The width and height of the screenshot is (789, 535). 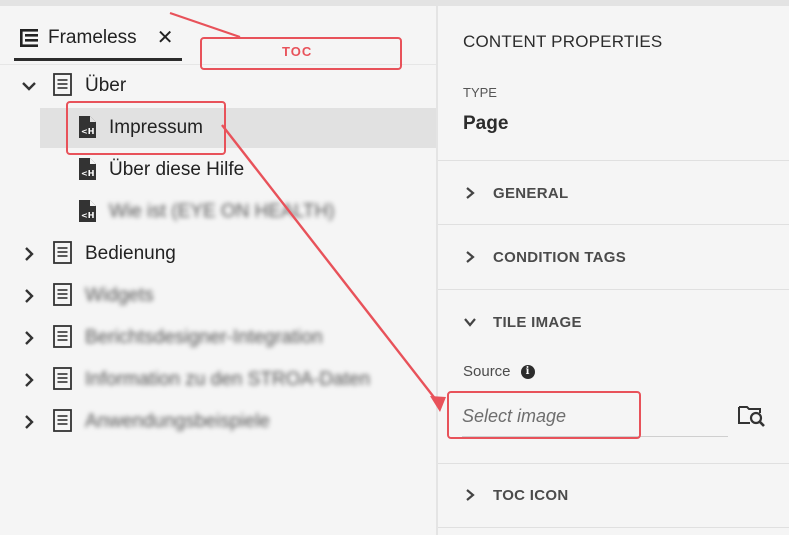 What do you see at coordinates (531, 495) in the screenshot?
I see `section-label: TOC ICON` at bounding box center [531, 495].